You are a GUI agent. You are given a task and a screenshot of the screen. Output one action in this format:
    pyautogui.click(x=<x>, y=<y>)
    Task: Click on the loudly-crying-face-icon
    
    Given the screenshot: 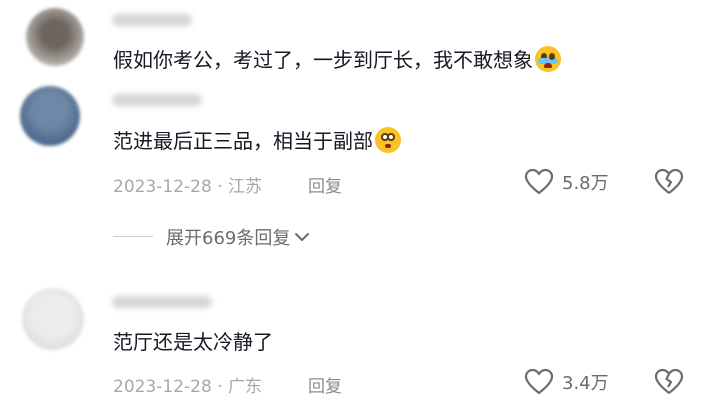 What is the action you would take?
    pyautogui.click(x=548, y=59)
    